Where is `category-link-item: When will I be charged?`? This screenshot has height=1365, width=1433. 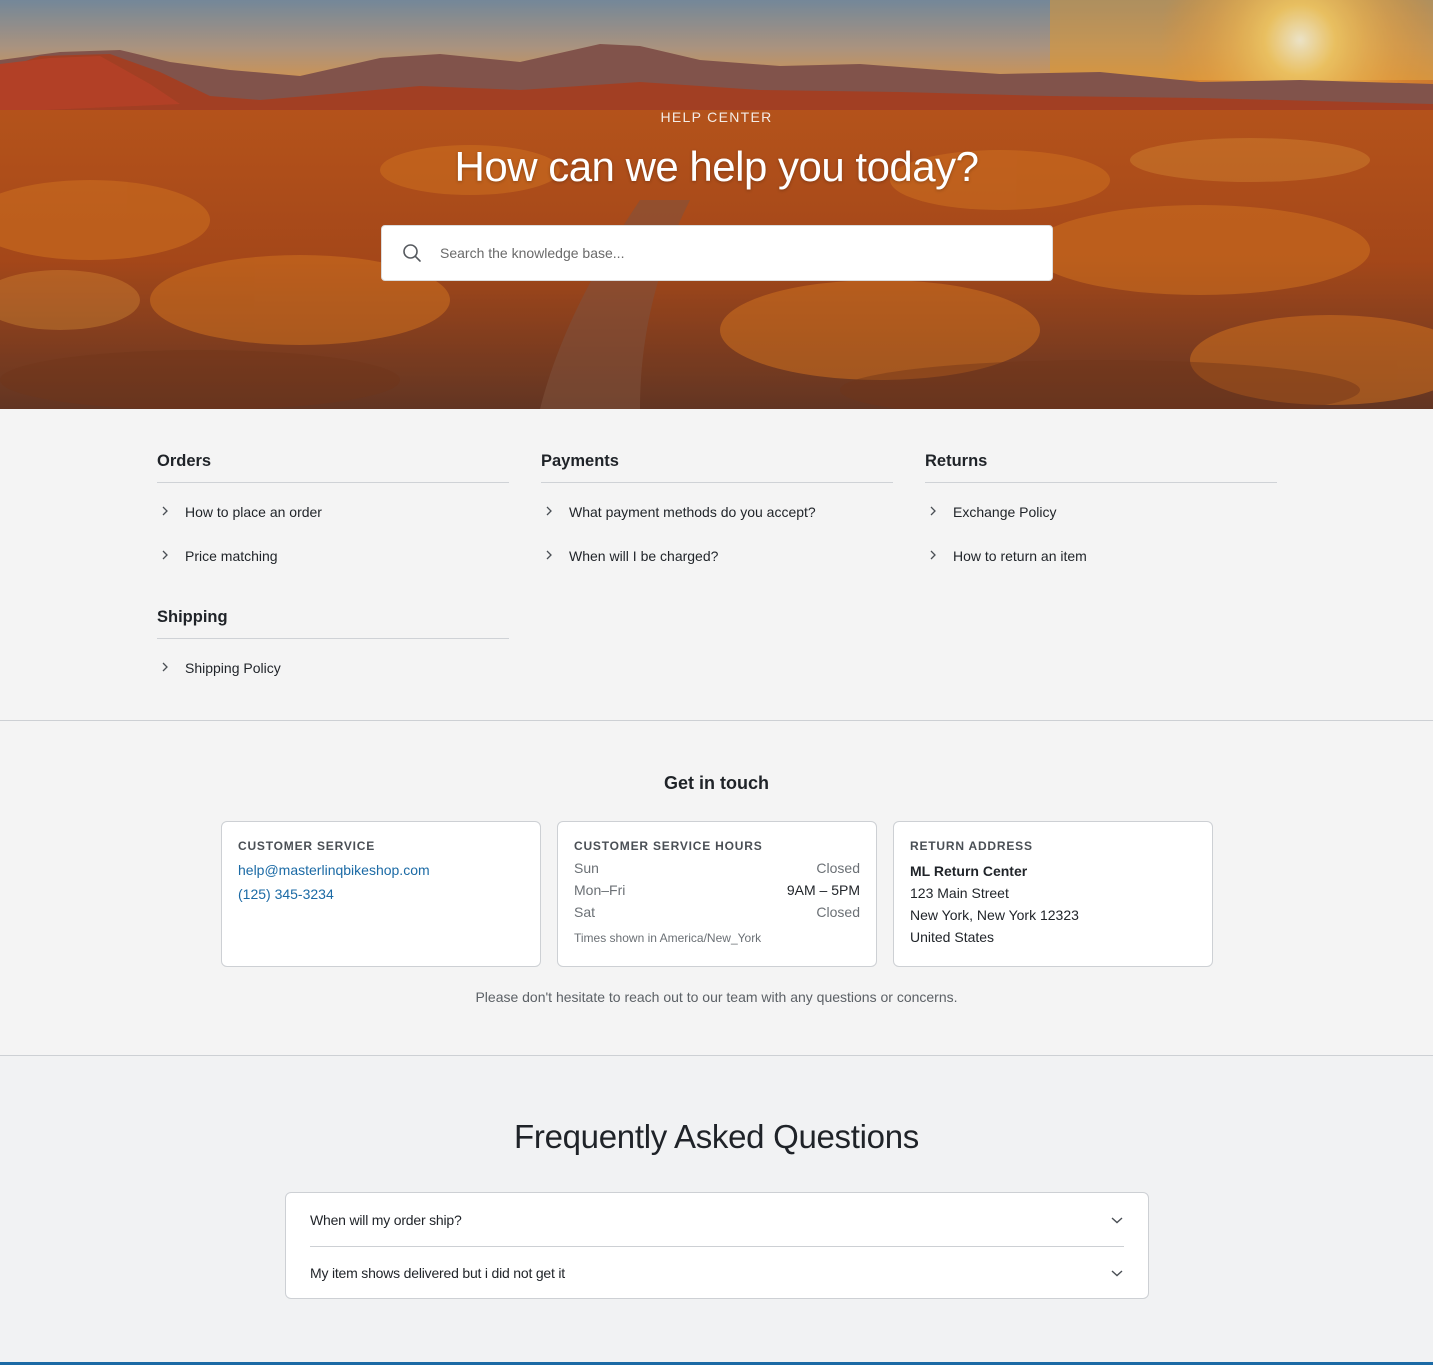 category-link-item: When will I be charged? is located at coordinates (717, 569).